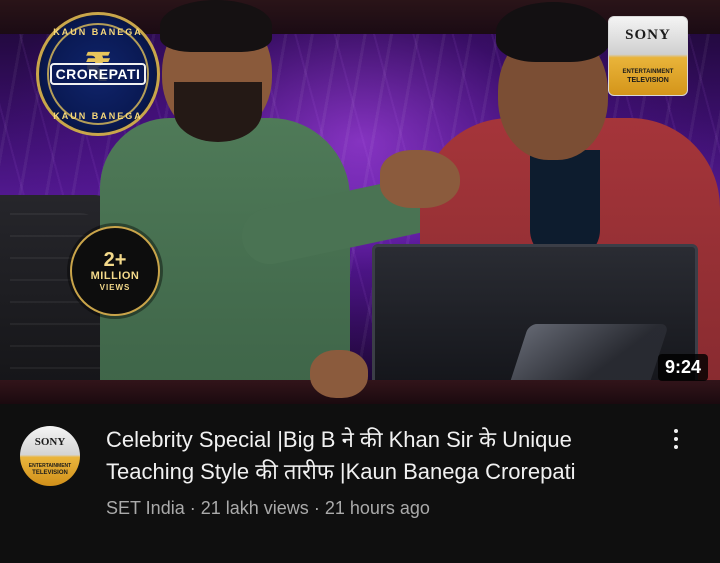 This screenshot has width=720, height=563. Describe the element at coordinates (648, 56) in the screenshot. I see `sony-logo: SONY ENTERTAINMENT TELEVISION` at that location.